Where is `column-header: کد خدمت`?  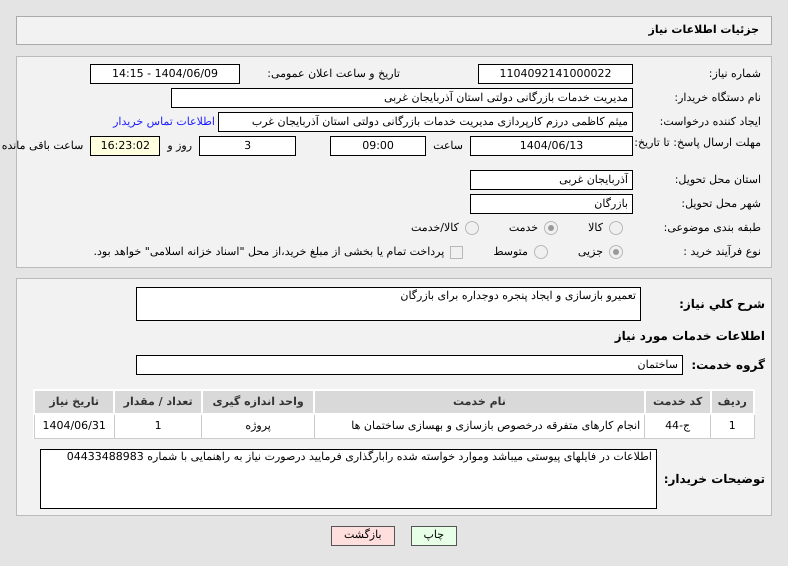 column-header: کد خدمت is located at coordinates (677, 402).